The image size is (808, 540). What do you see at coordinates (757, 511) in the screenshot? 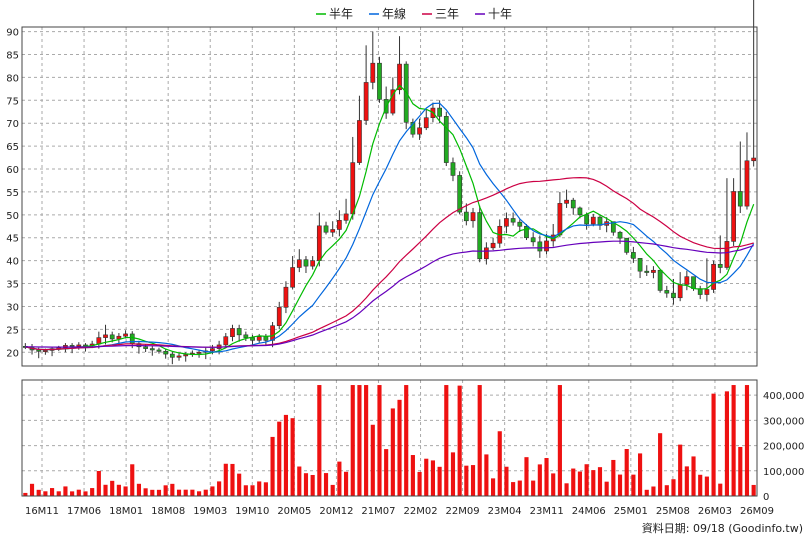
I see `x-tick-label: 26M09` at bounding box center [757, 511].